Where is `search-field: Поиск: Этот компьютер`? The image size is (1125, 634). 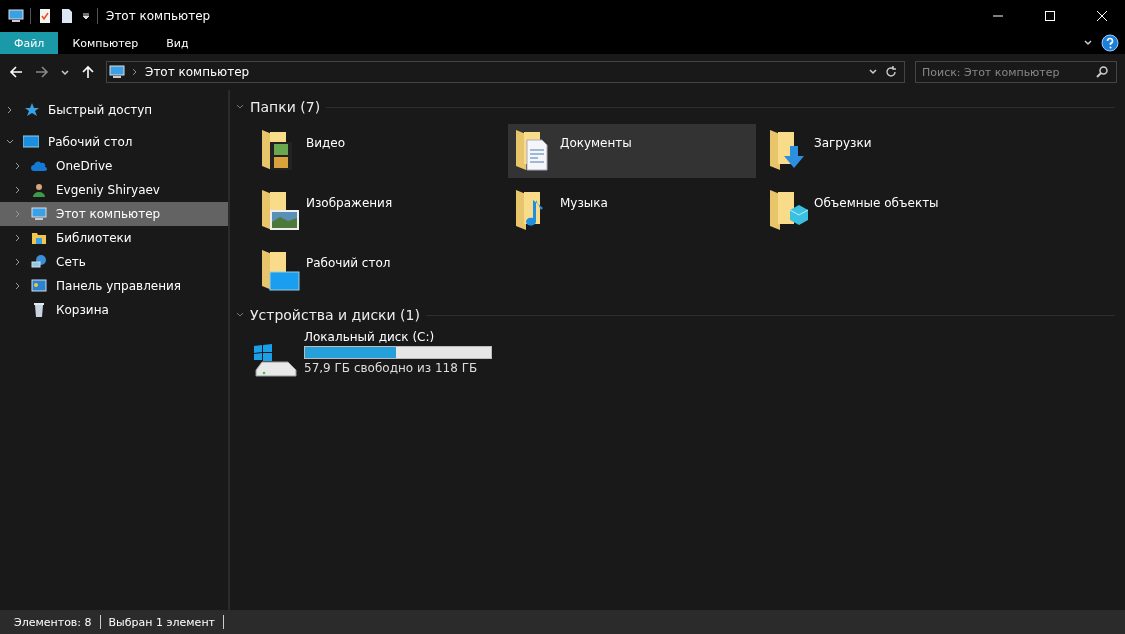 search-field: Поиск: Этот компьютер is located at coordinates (1016, 72).